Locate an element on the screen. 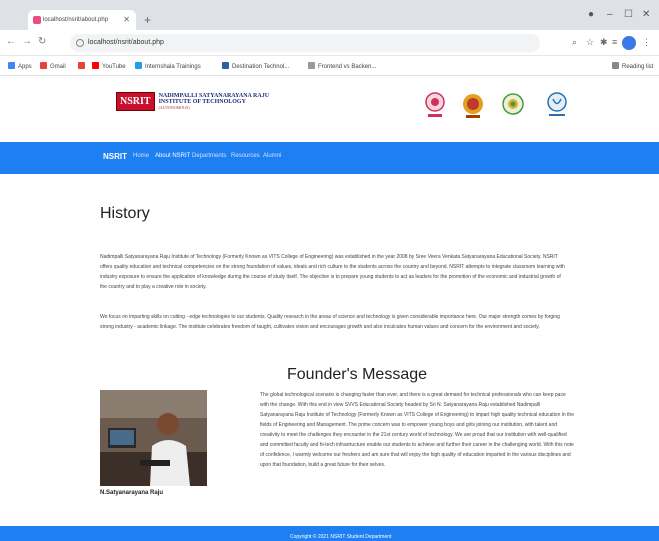 This screenshot has width=659, height=541. reading-list-icon is located at coordinates (615, 65).